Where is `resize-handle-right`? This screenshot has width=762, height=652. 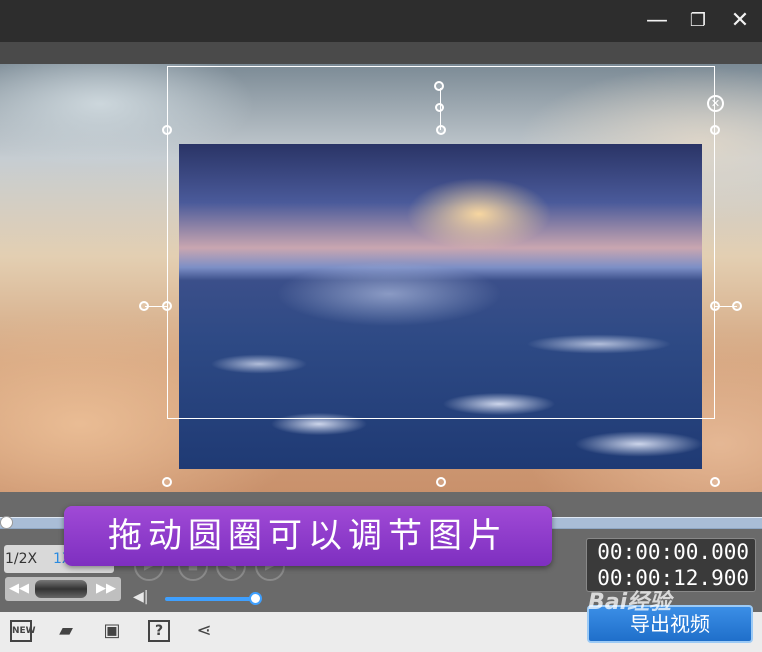
resize-handle-right is located at coordinates (715, 306).